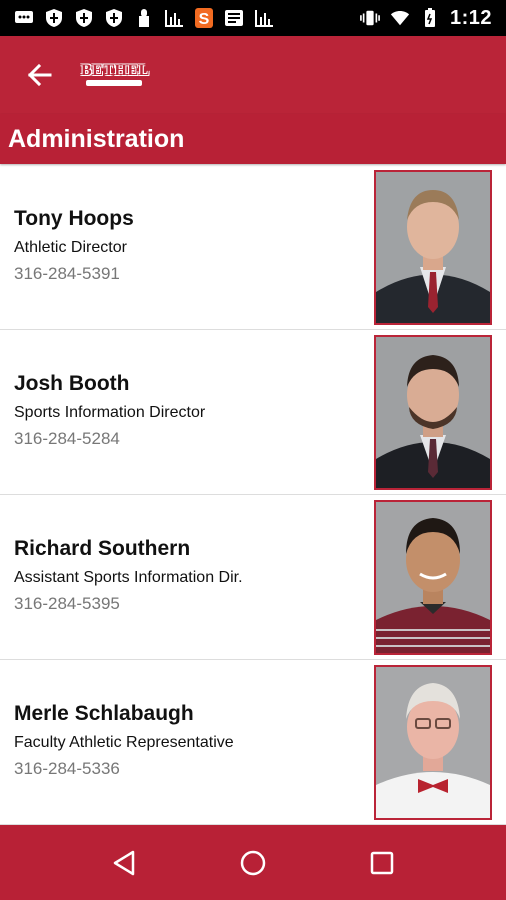  What do you see at coordinates (102, 548) in the screenshot?
I see `staff-name: Richard Southern` at bounding box center [102, 548].